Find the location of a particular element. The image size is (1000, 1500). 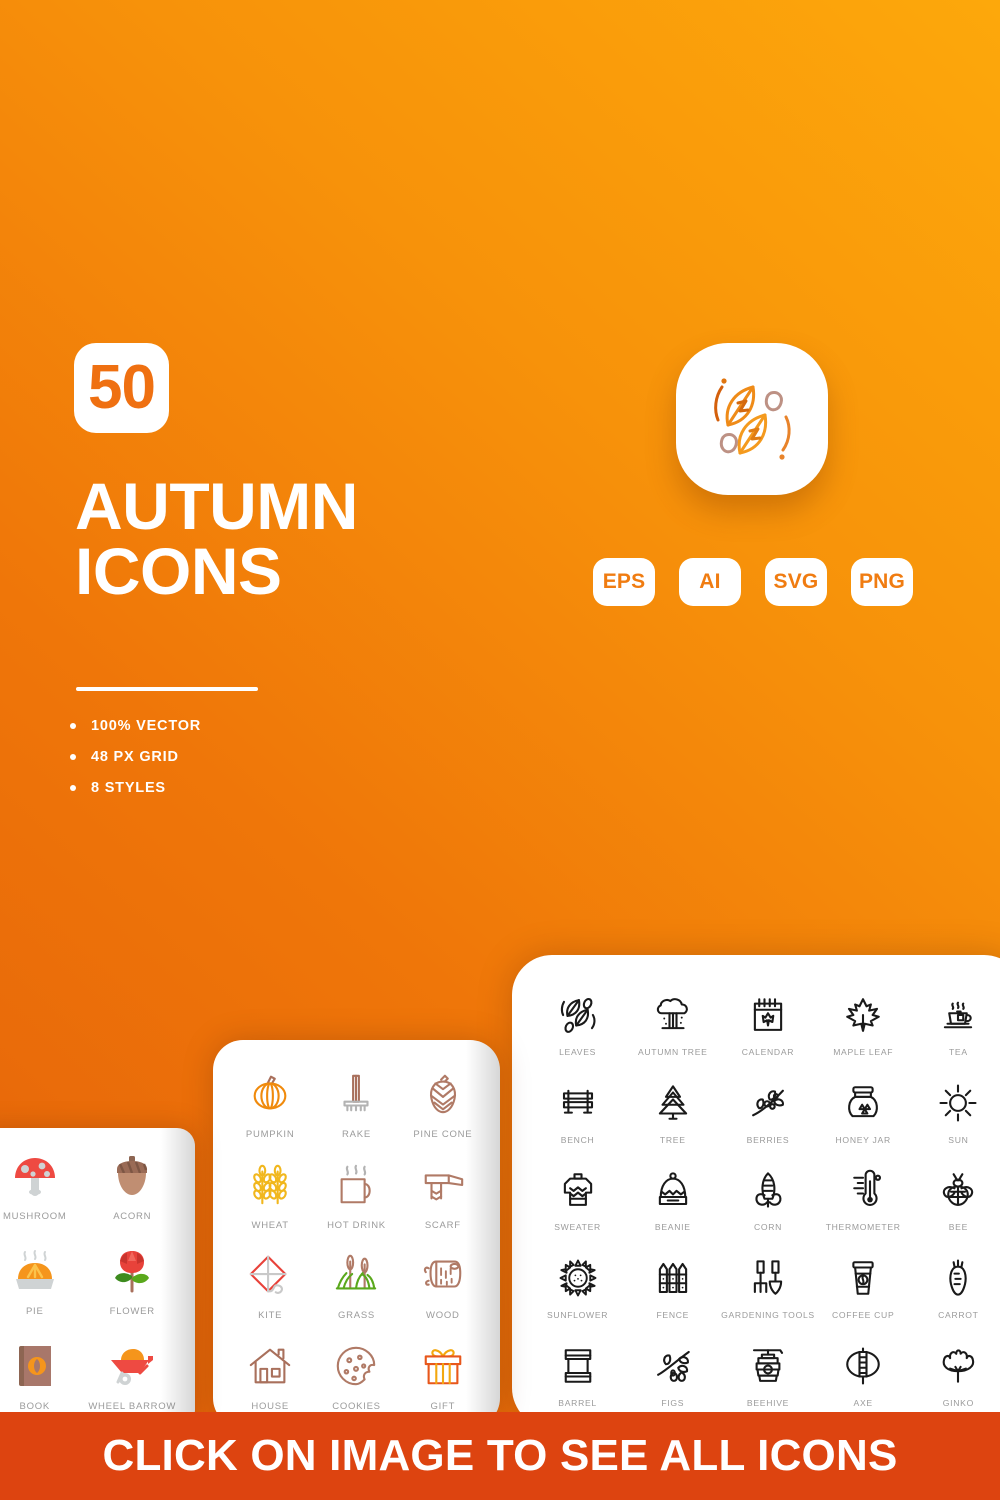

format-badge-eps: EPS is located at coordinates (624, 582).